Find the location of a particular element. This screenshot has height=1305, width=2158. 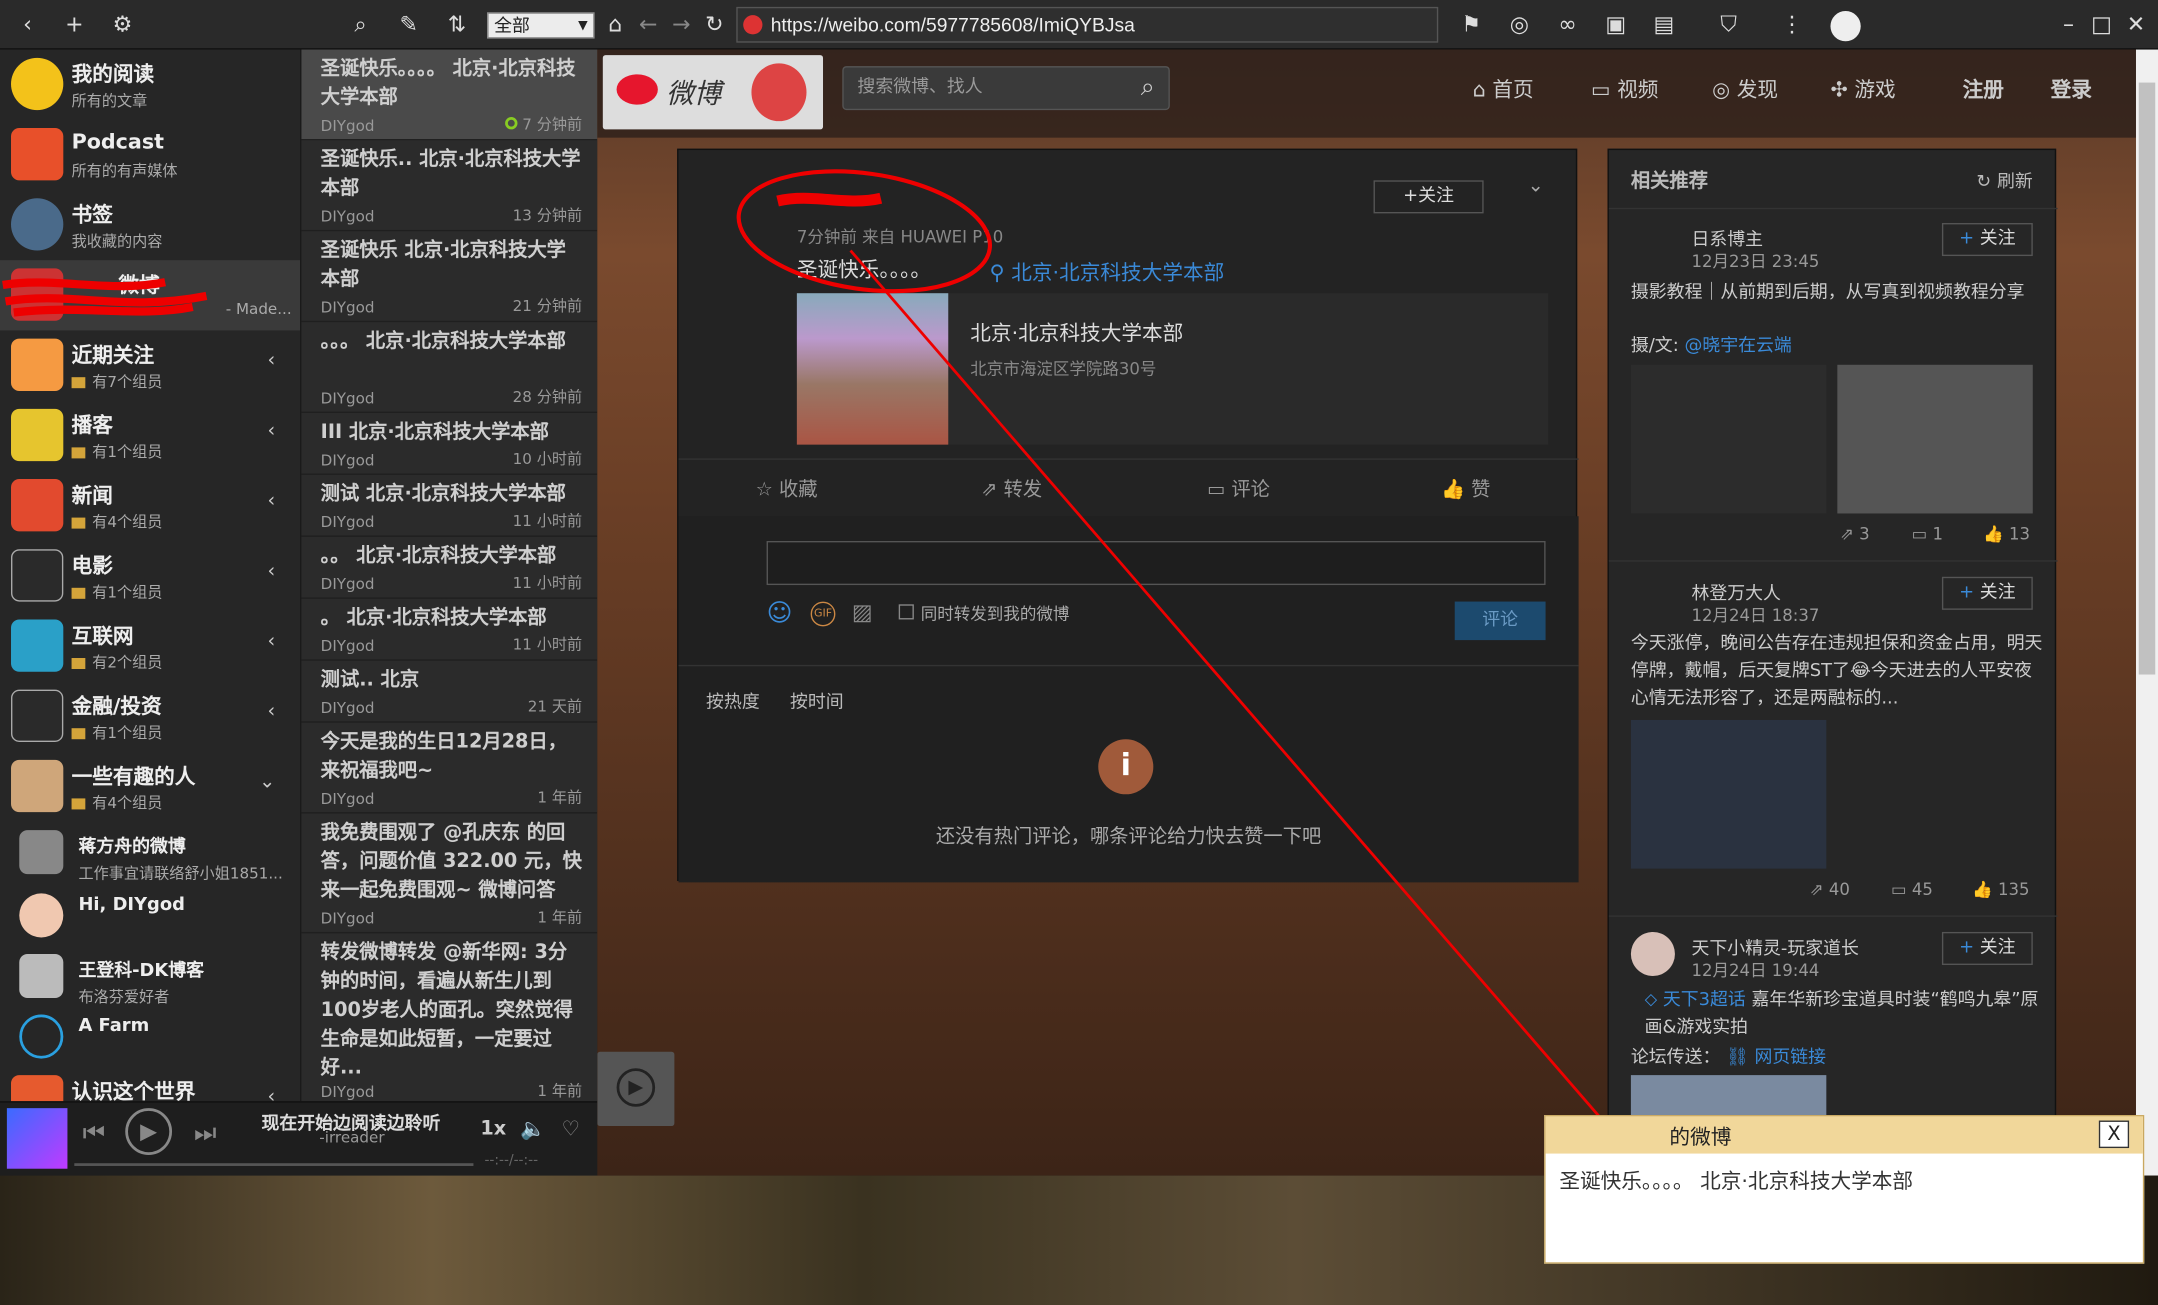

popup-header: 的微博 X is located at coordinates (1844, 1135).